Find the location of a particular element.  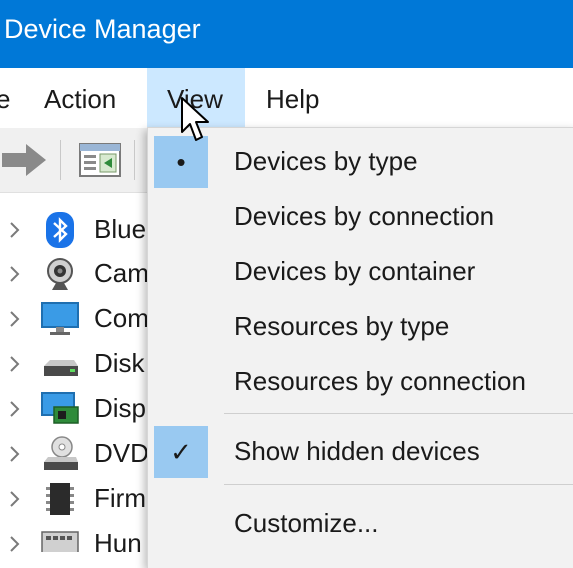

forward-arrow-icon is located at coordinates (24, 160).